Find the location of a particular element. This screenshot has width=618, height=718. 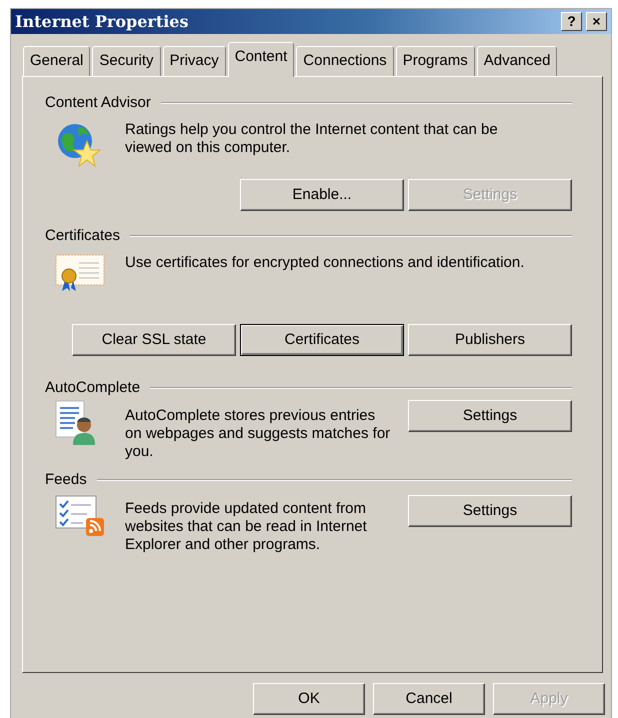

window-title: Internet Properties is located at coordinates (101, 21).